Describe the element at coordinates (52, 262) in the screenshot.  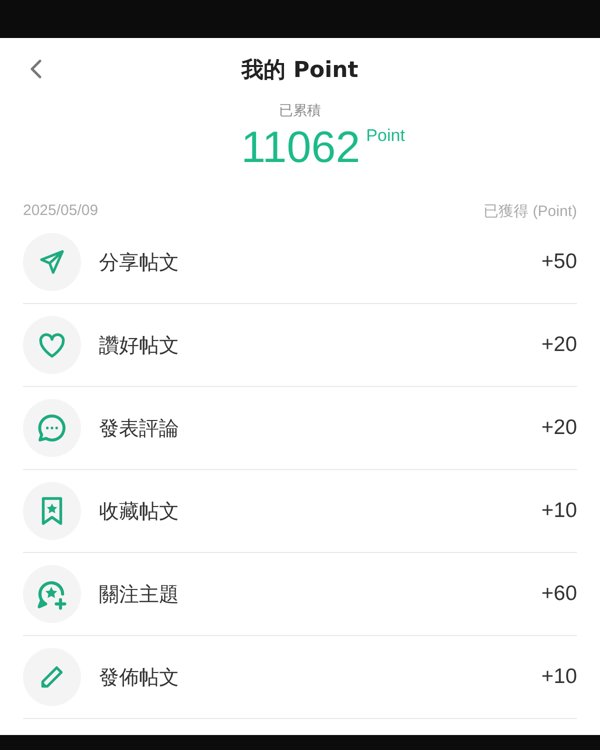
I see `paper-plane-icon` at that location.